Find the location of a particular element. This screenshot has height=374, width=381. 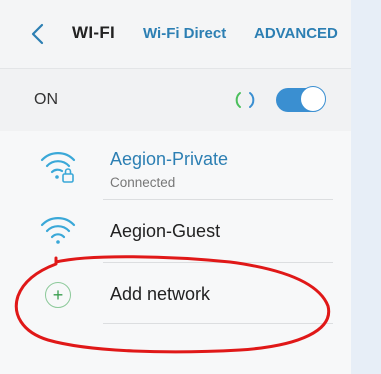

wifi-switch-label: ON is located at coordinates (46, 99).